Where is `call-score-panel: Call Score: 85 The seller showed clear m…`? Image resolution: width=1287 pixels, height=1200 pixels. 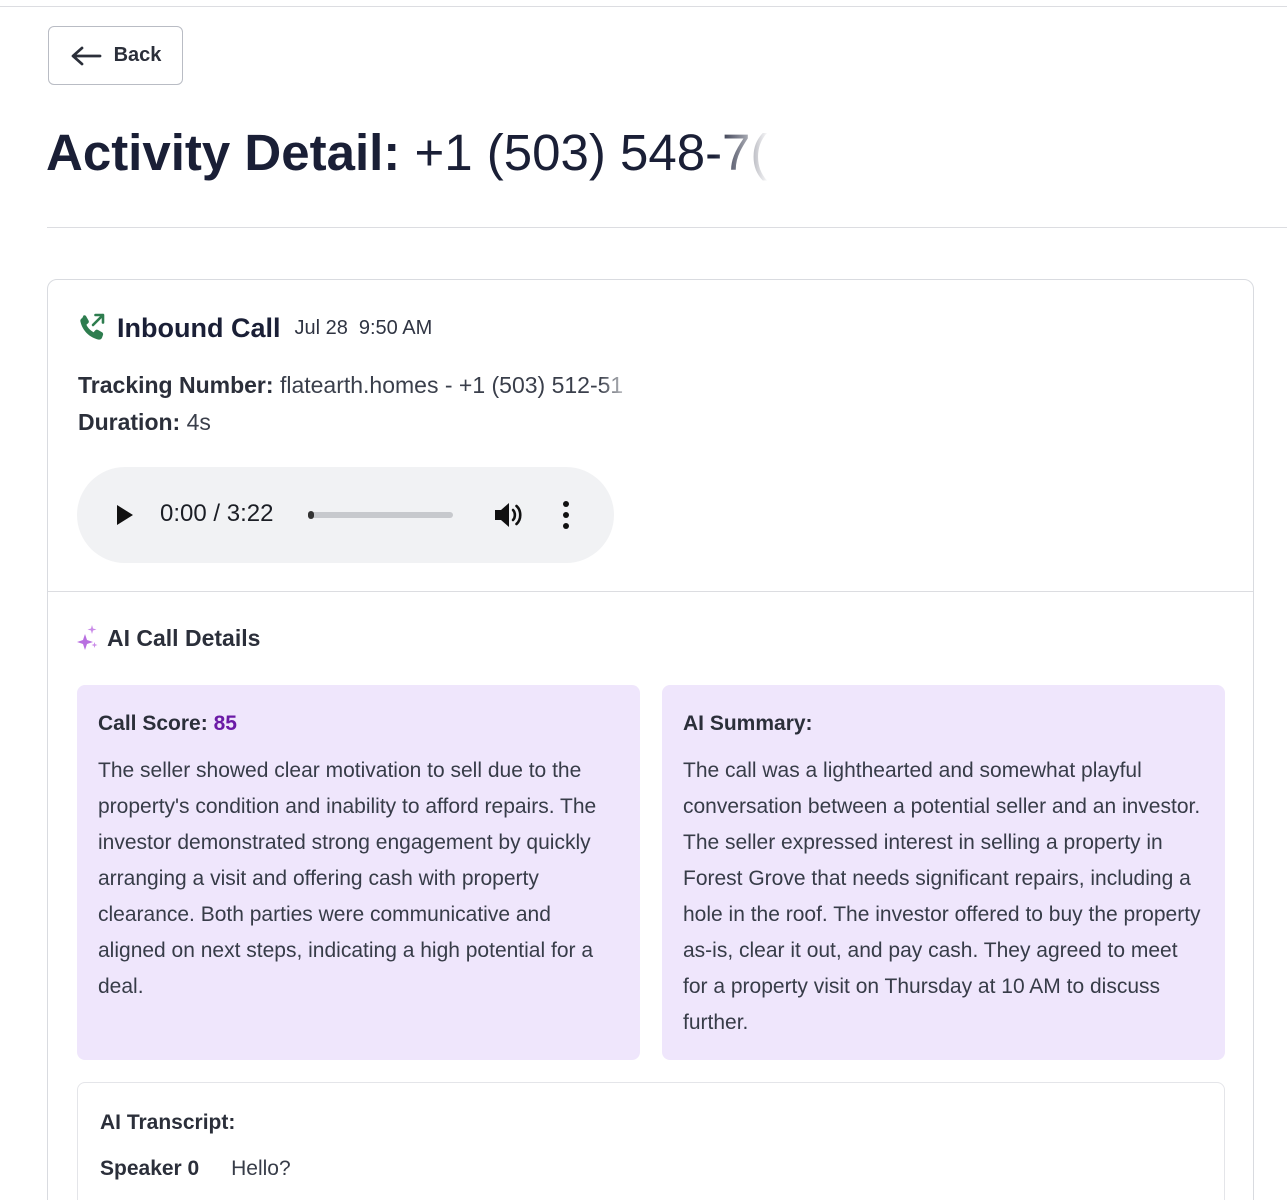 call-score-panel: Call Score: 85 The seller showed clear m… is located at coordinates (358, 872).